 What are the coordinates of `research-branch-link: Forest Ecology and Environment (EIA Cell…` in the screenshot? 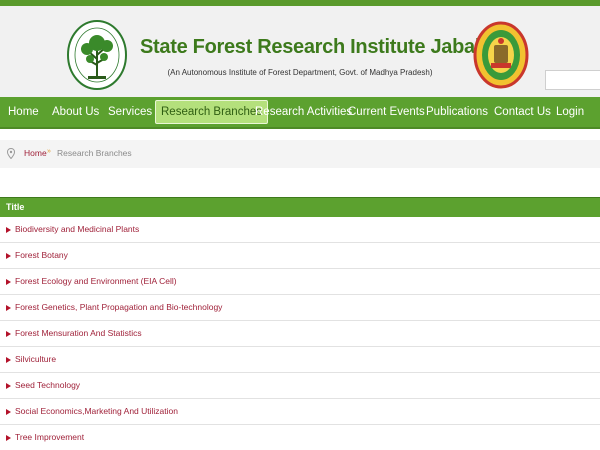 It's located at (96, 281).